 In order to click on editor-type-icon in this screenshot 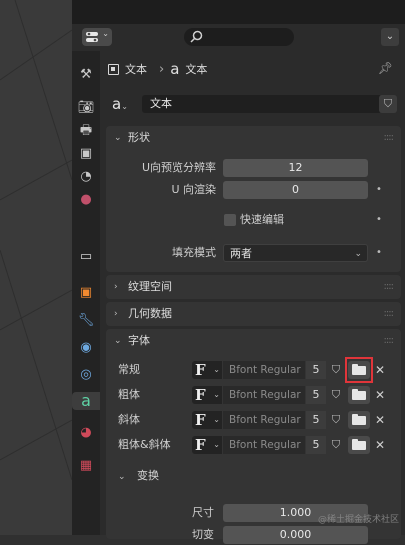, I will do `click(92, 37)`.